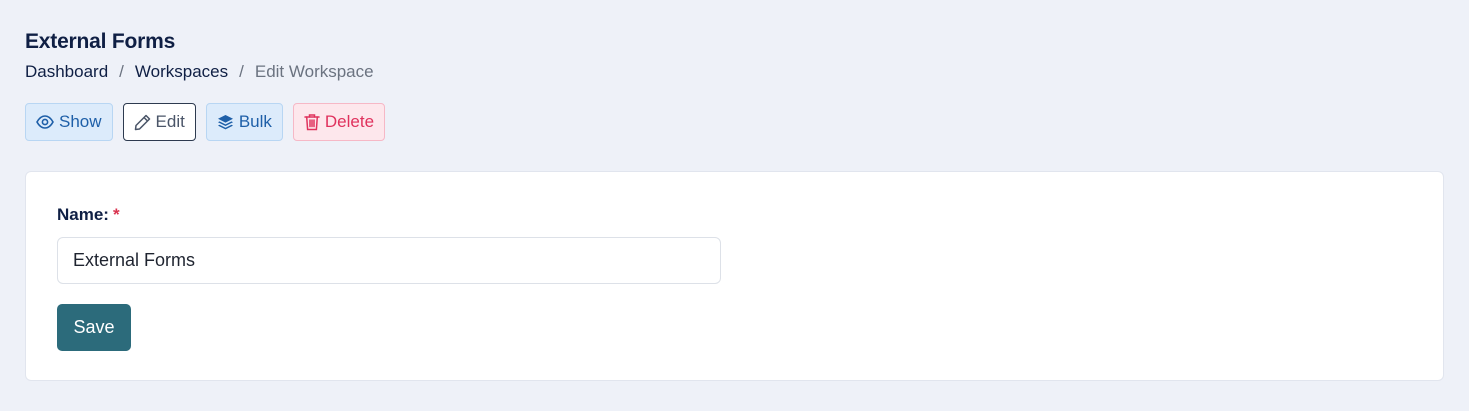  I want to click on save-button: Save, so click(94, 327).